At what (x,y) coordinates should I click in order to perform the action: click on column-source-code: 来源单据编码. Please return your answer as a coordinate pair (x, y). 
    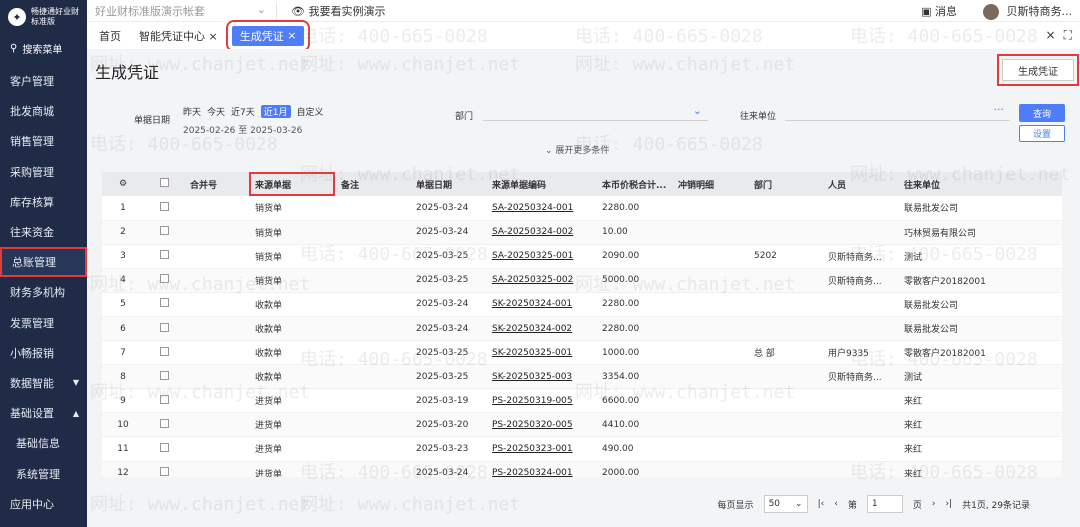
    Looking at the image, I should click on (541, 184).